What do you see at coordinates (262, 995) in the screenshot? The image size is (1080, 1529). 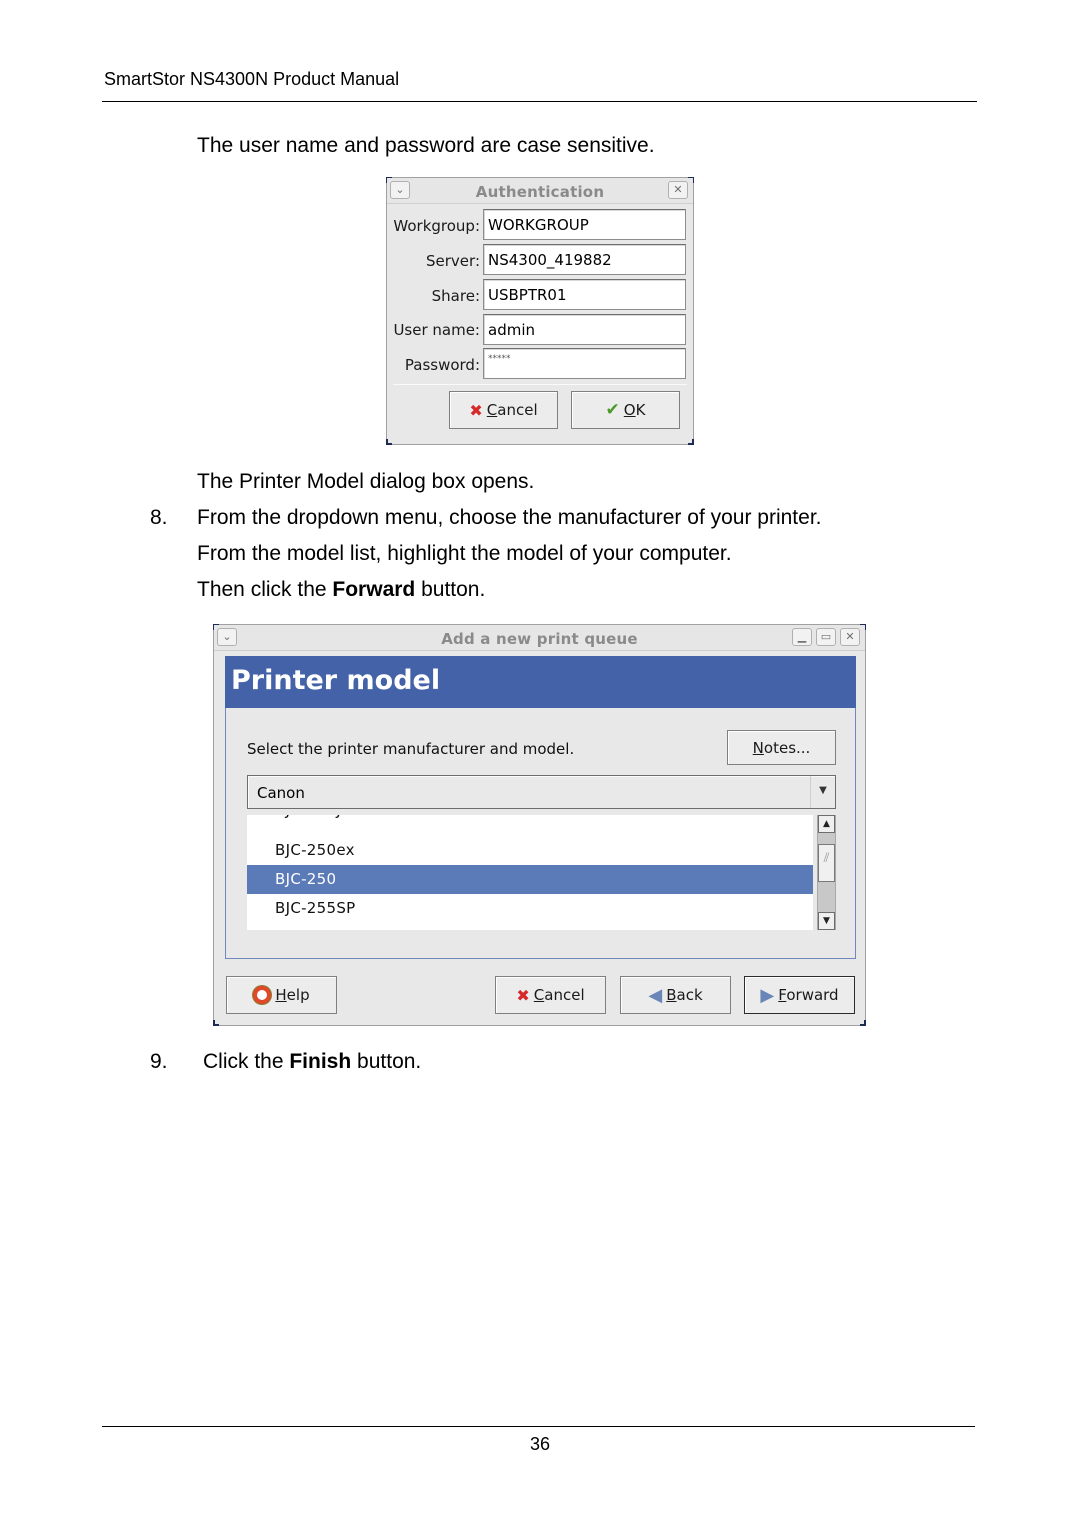 I see `help-icon` at bounding box center [262, 995].